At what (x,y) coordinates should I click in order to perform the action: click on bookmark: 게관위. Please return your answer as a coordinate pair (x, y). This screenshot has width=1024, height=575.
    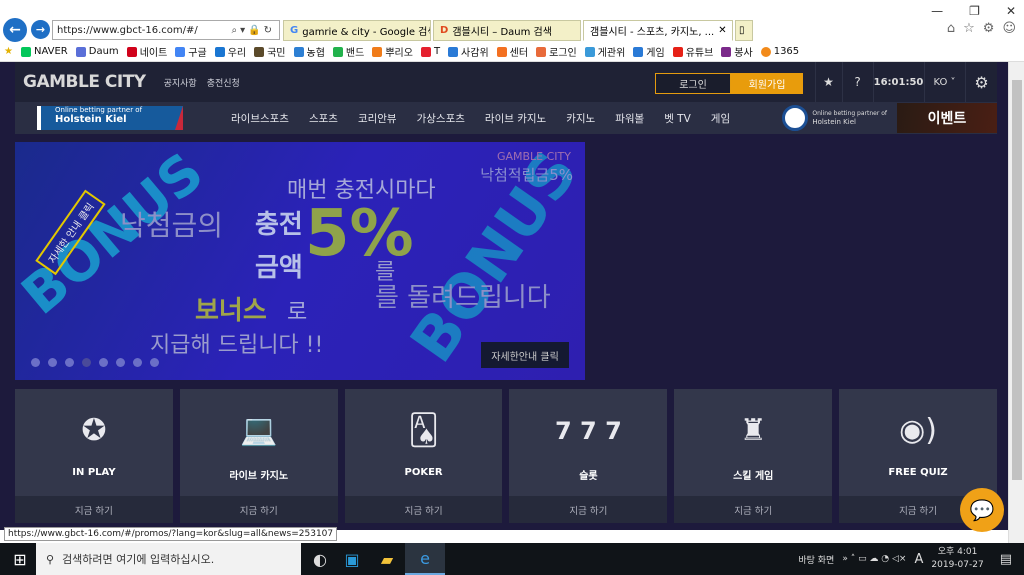
    Looking at the image, I should click on (604, 51).